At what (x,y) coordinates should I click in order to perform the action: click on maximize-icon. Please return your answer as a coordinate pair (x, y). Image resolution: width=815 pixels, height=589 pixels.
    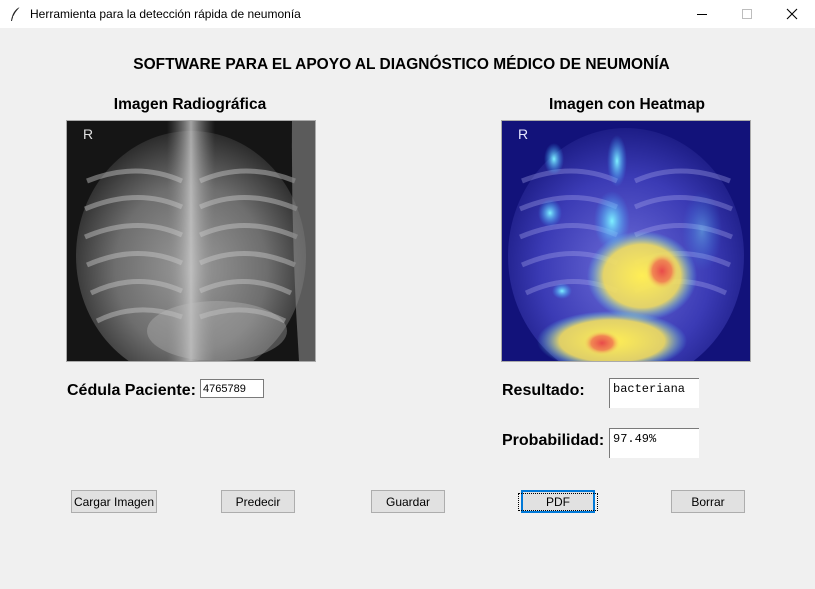
    Looking at the image, I should click on (746, 14).